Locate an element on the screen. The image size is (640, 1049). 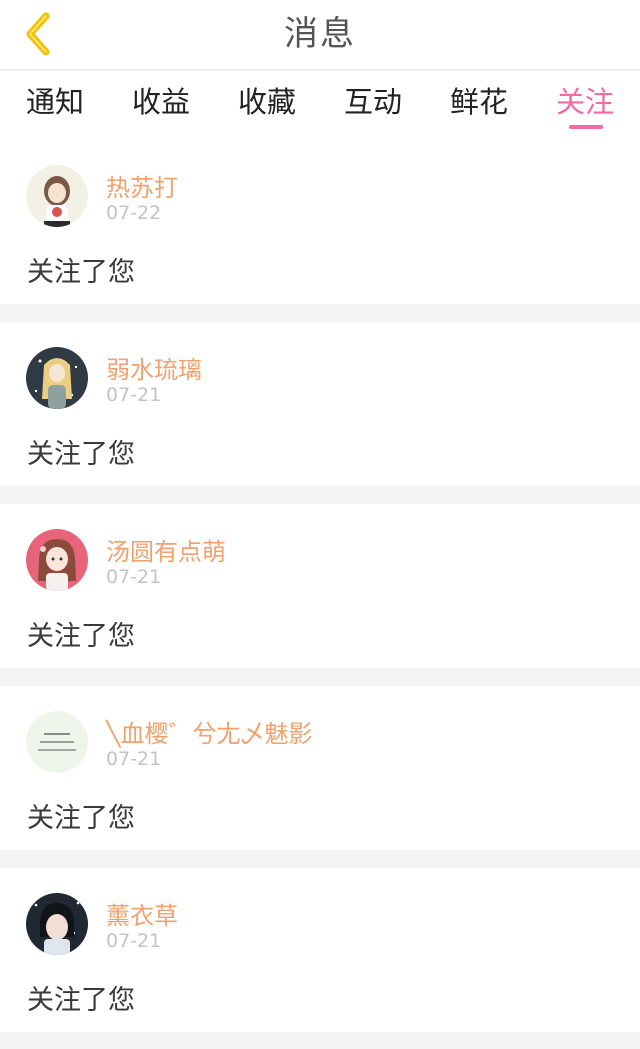
tab-favorites: 收藏 is located at coordinates (267, 105).